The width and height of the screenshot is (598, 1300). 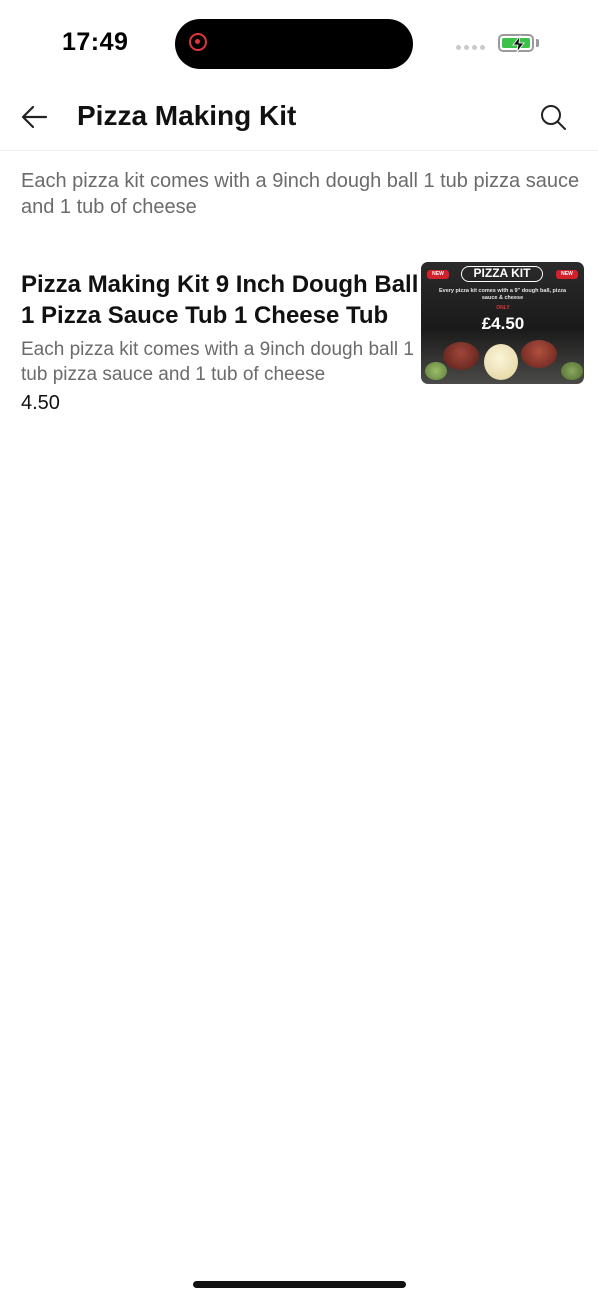 What do you see at coordinates (503, 308) in the screenshot?
I see `image-only-label: ONLY` at bounding box center [503, 308].